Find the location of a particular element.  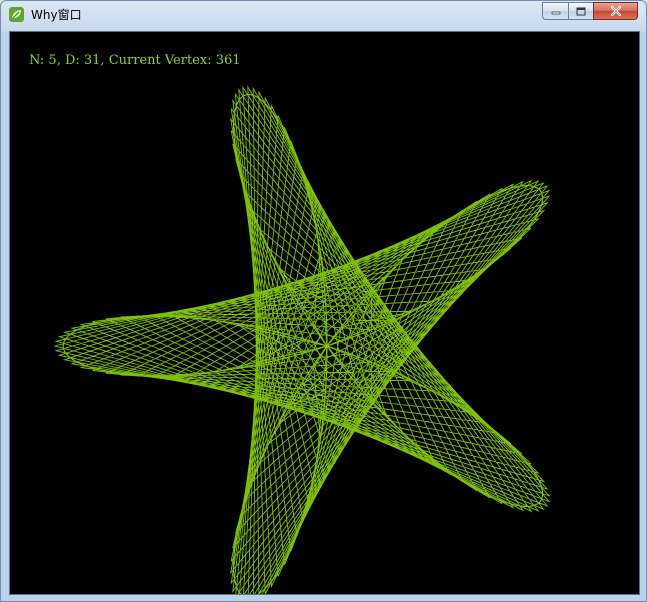

close-button is located at coordinates (615, 11).